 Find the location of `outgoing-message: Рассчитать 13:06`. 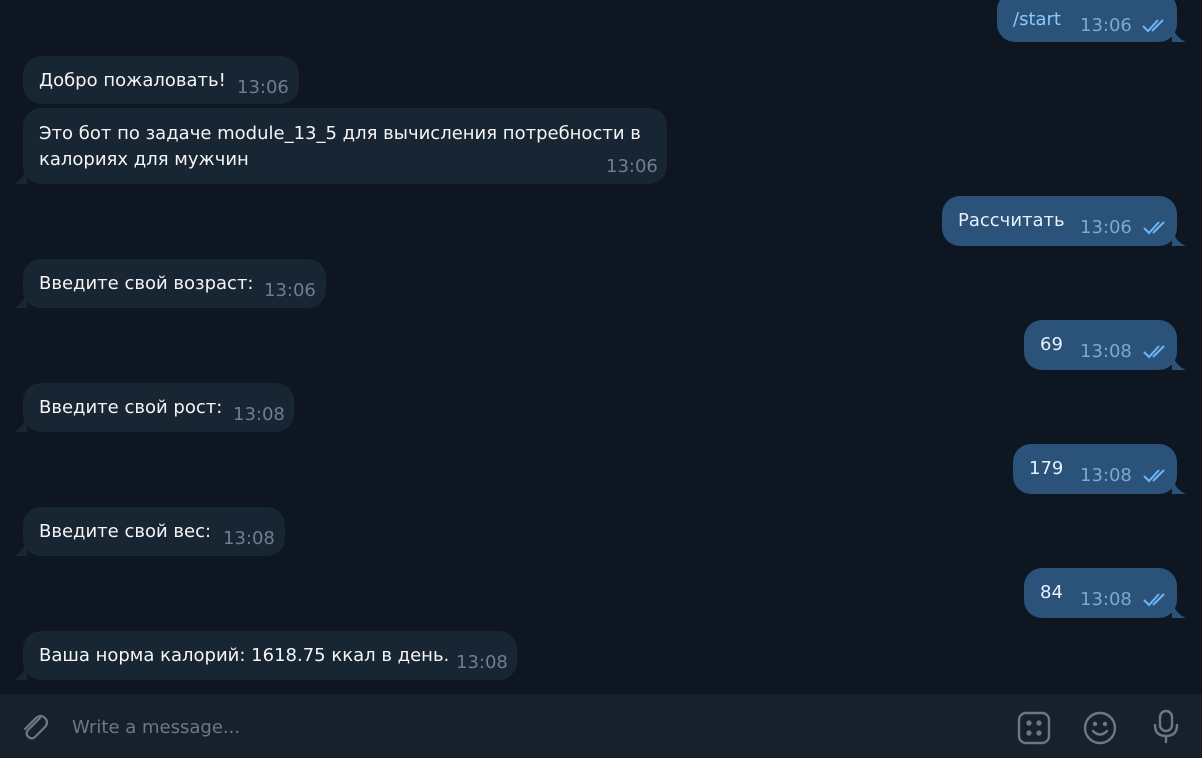

outgoing-message: Рассчитать 13:06 is located at coordinates (1059, 221).